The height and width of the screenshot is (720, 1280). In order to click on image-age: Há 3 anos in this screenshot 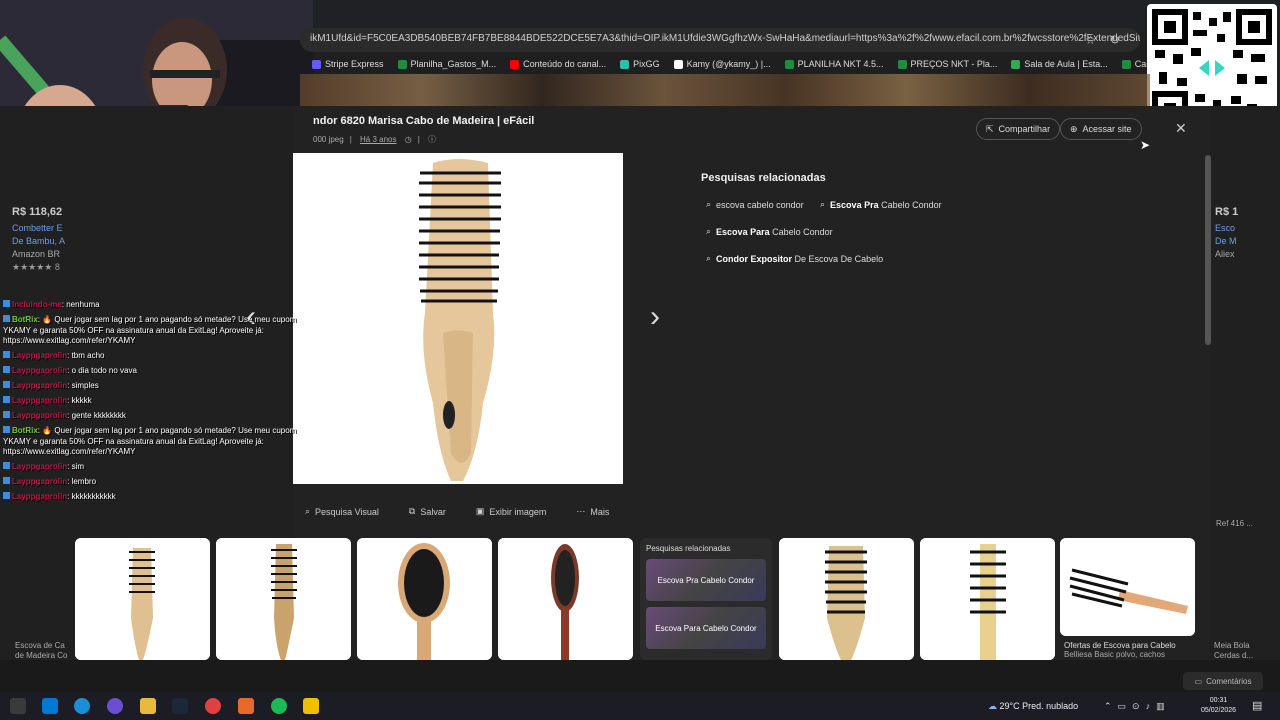, I will do `click(378, 139)`.